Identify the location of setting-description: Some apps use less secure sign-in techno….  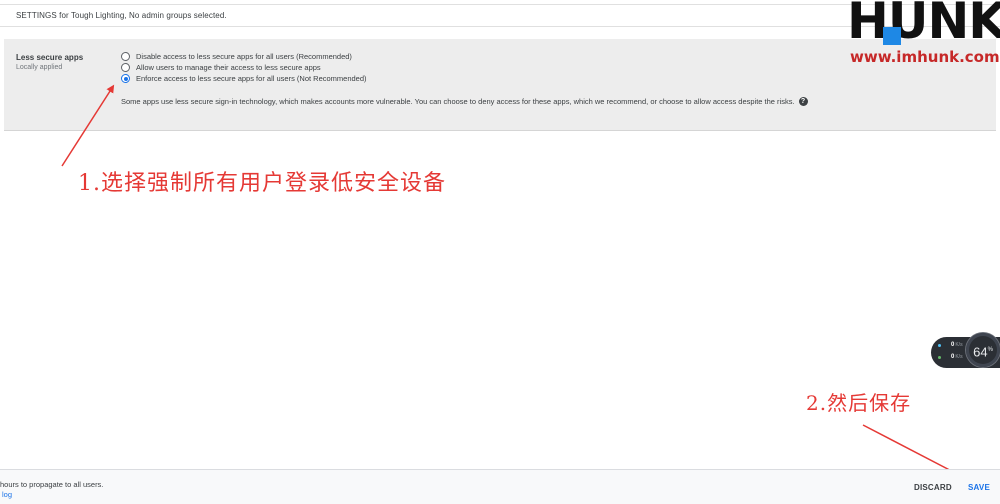
(464, 101).